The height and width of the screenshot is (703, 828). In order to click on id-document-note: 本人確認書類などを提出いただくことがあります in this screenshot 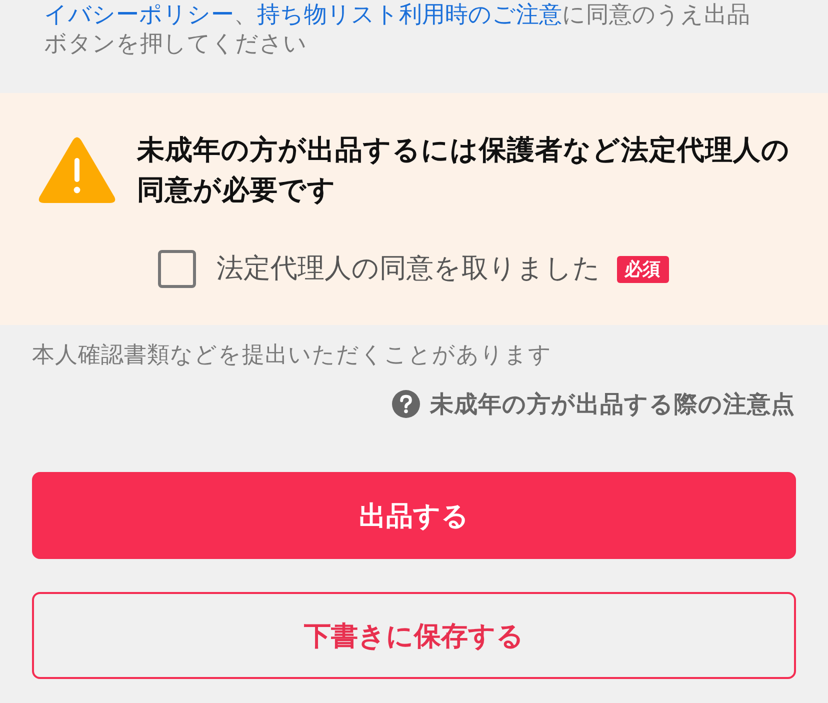, I will do `click(292, 355)`.